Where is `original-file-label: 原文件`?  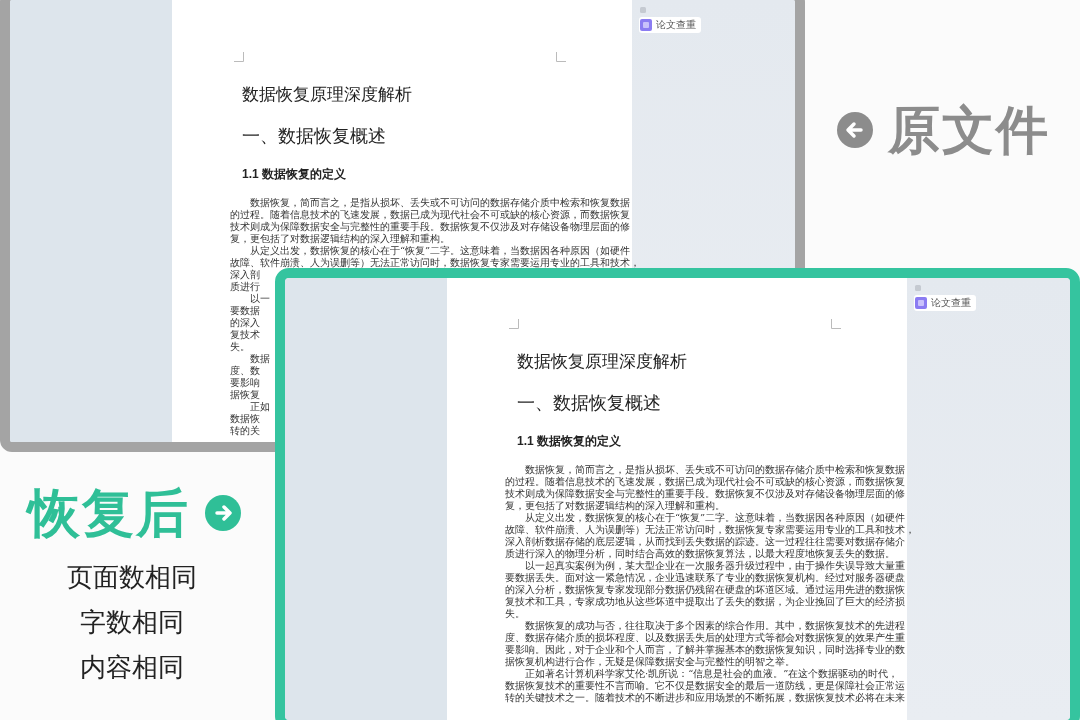
original-file-label: 原文件 is located at coordinates (969, 130).